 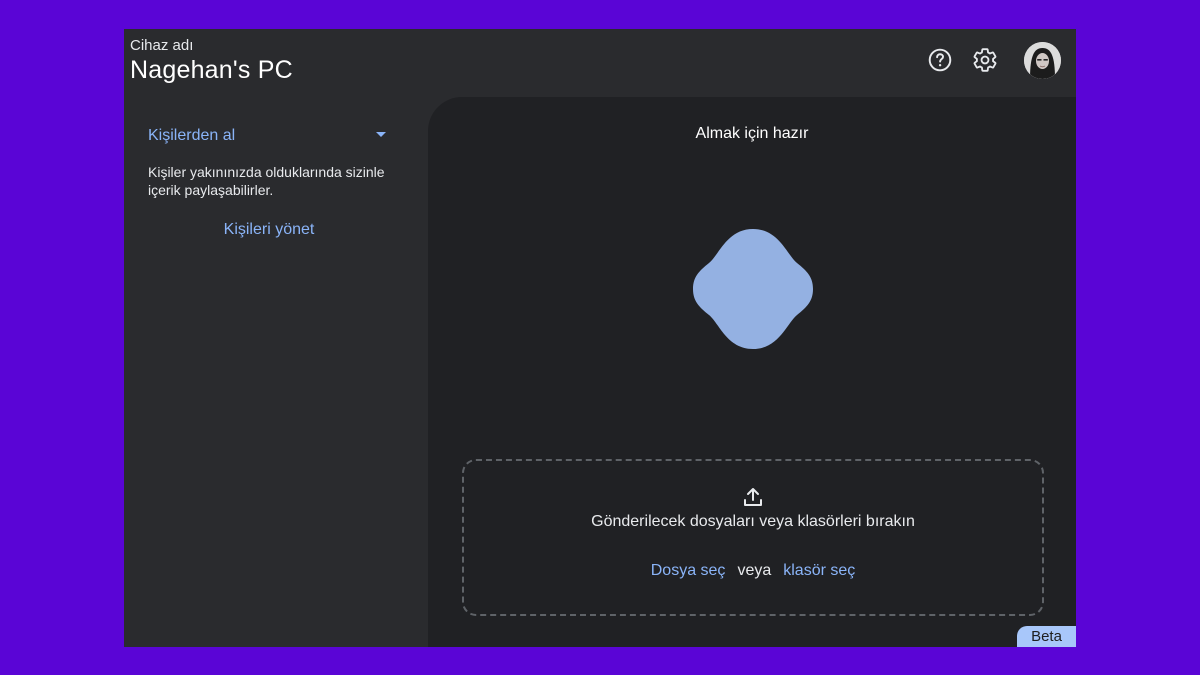 I want to click on status-title: Almak için hazır, so click(x=752, y=133).